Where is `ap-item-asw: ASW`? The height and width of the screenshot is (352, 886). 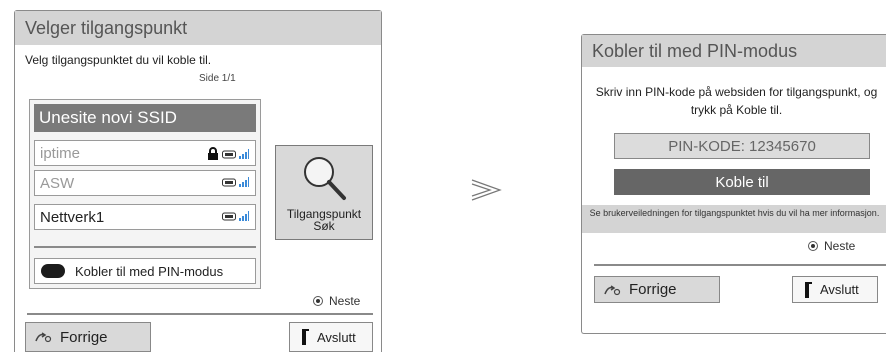 ap-item-asw: ASW is located at coordinates (145, 183).